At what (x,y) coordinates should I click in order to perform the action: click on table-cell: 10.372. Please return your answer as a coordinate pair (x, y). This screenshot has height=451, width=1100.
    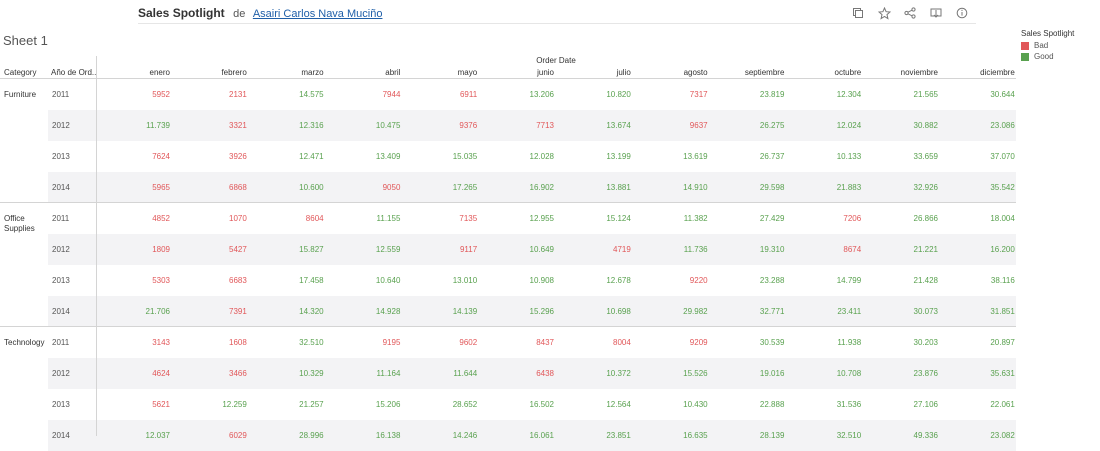
    Looking at the image, I should click on (595, 373).